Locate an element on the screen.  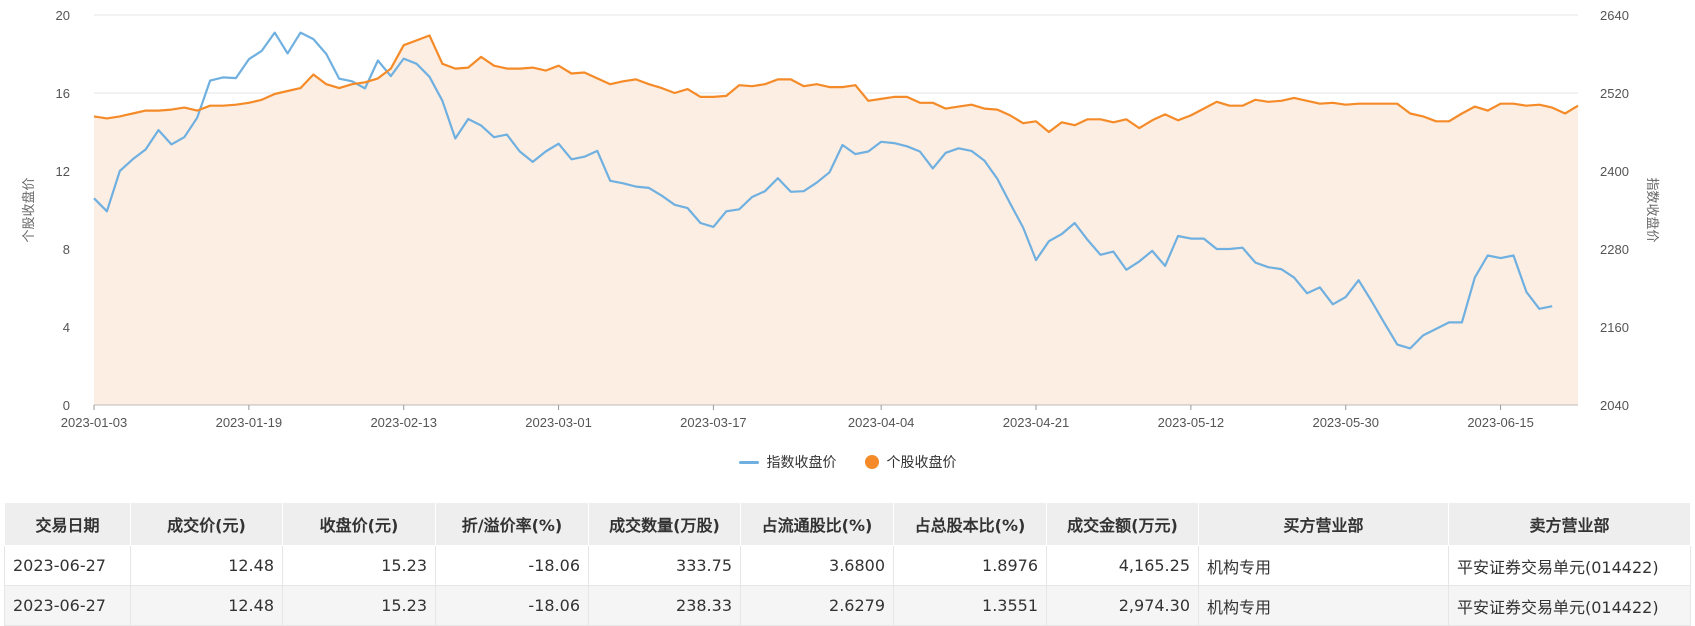
header-amount: 成交金额(万元) is located at coordinates (1122, 524).